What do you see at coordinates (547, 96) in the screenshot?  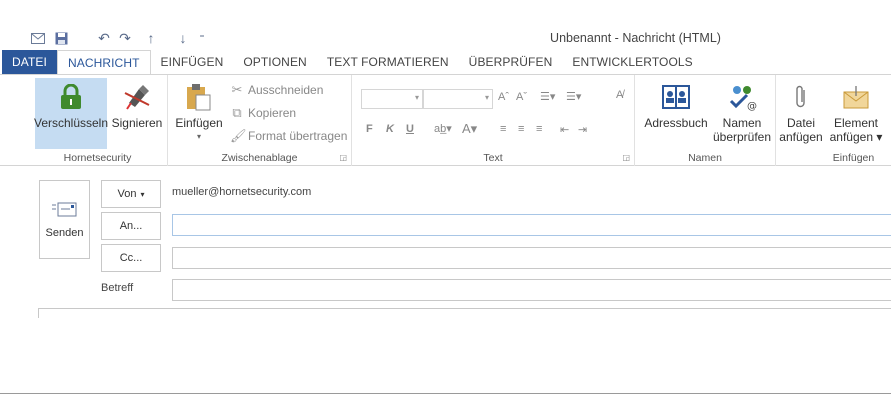 I see `bullets-icon: ☰▾` at bounding box center [547, 96].